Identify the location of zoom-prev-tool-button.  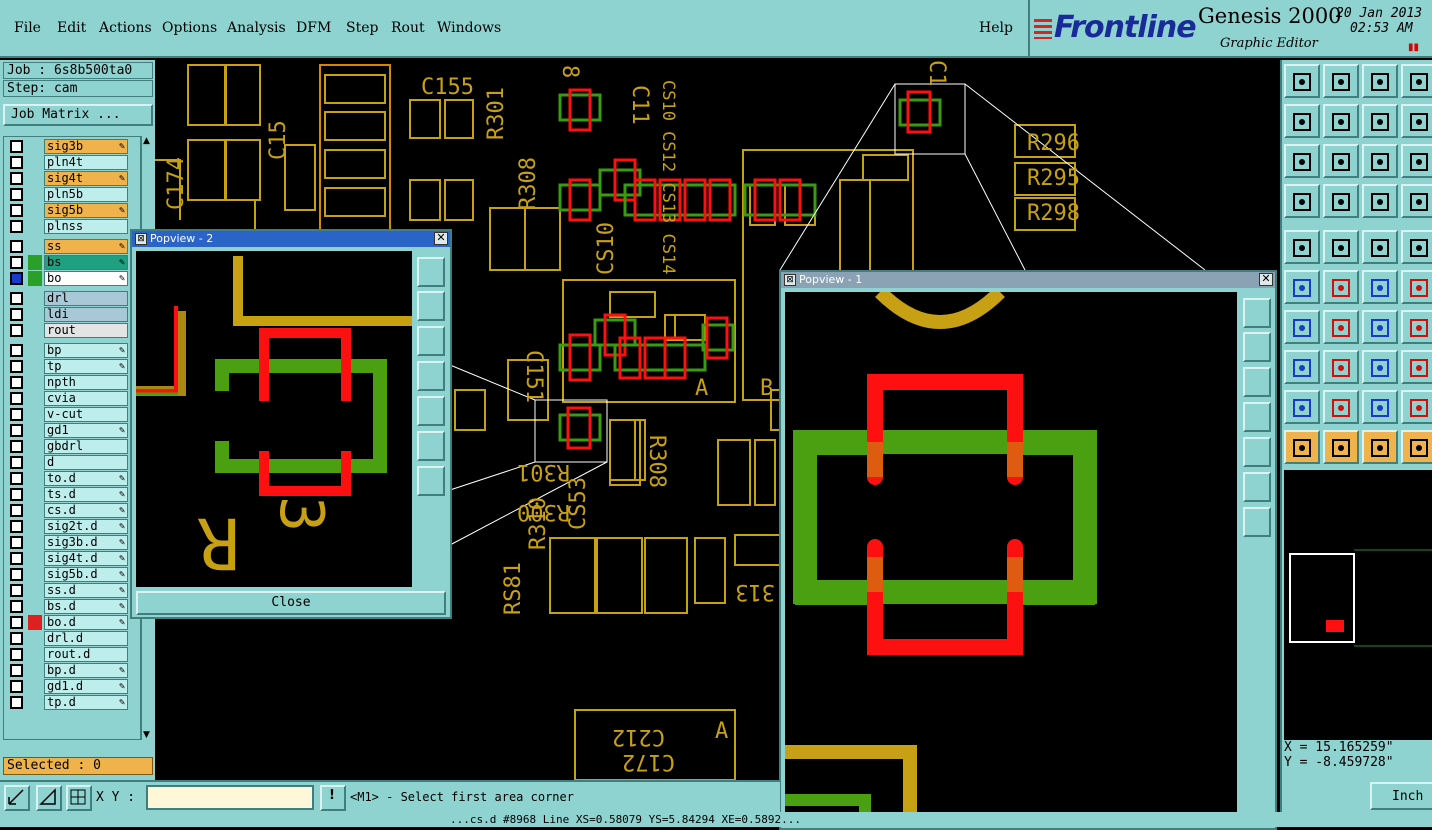
(1302, 121).